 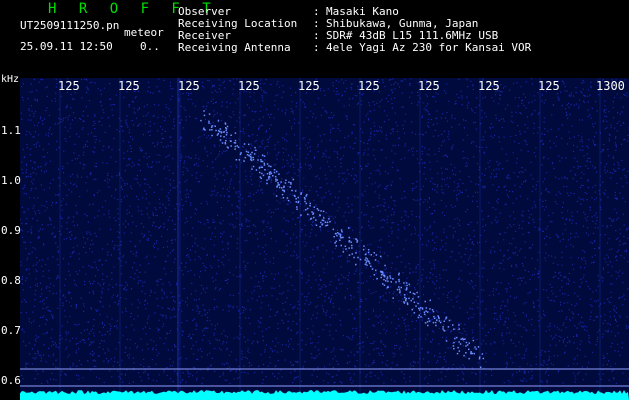 I want to click on info-label-antenna: Receiving Antenna, so click(x=234, y=47).